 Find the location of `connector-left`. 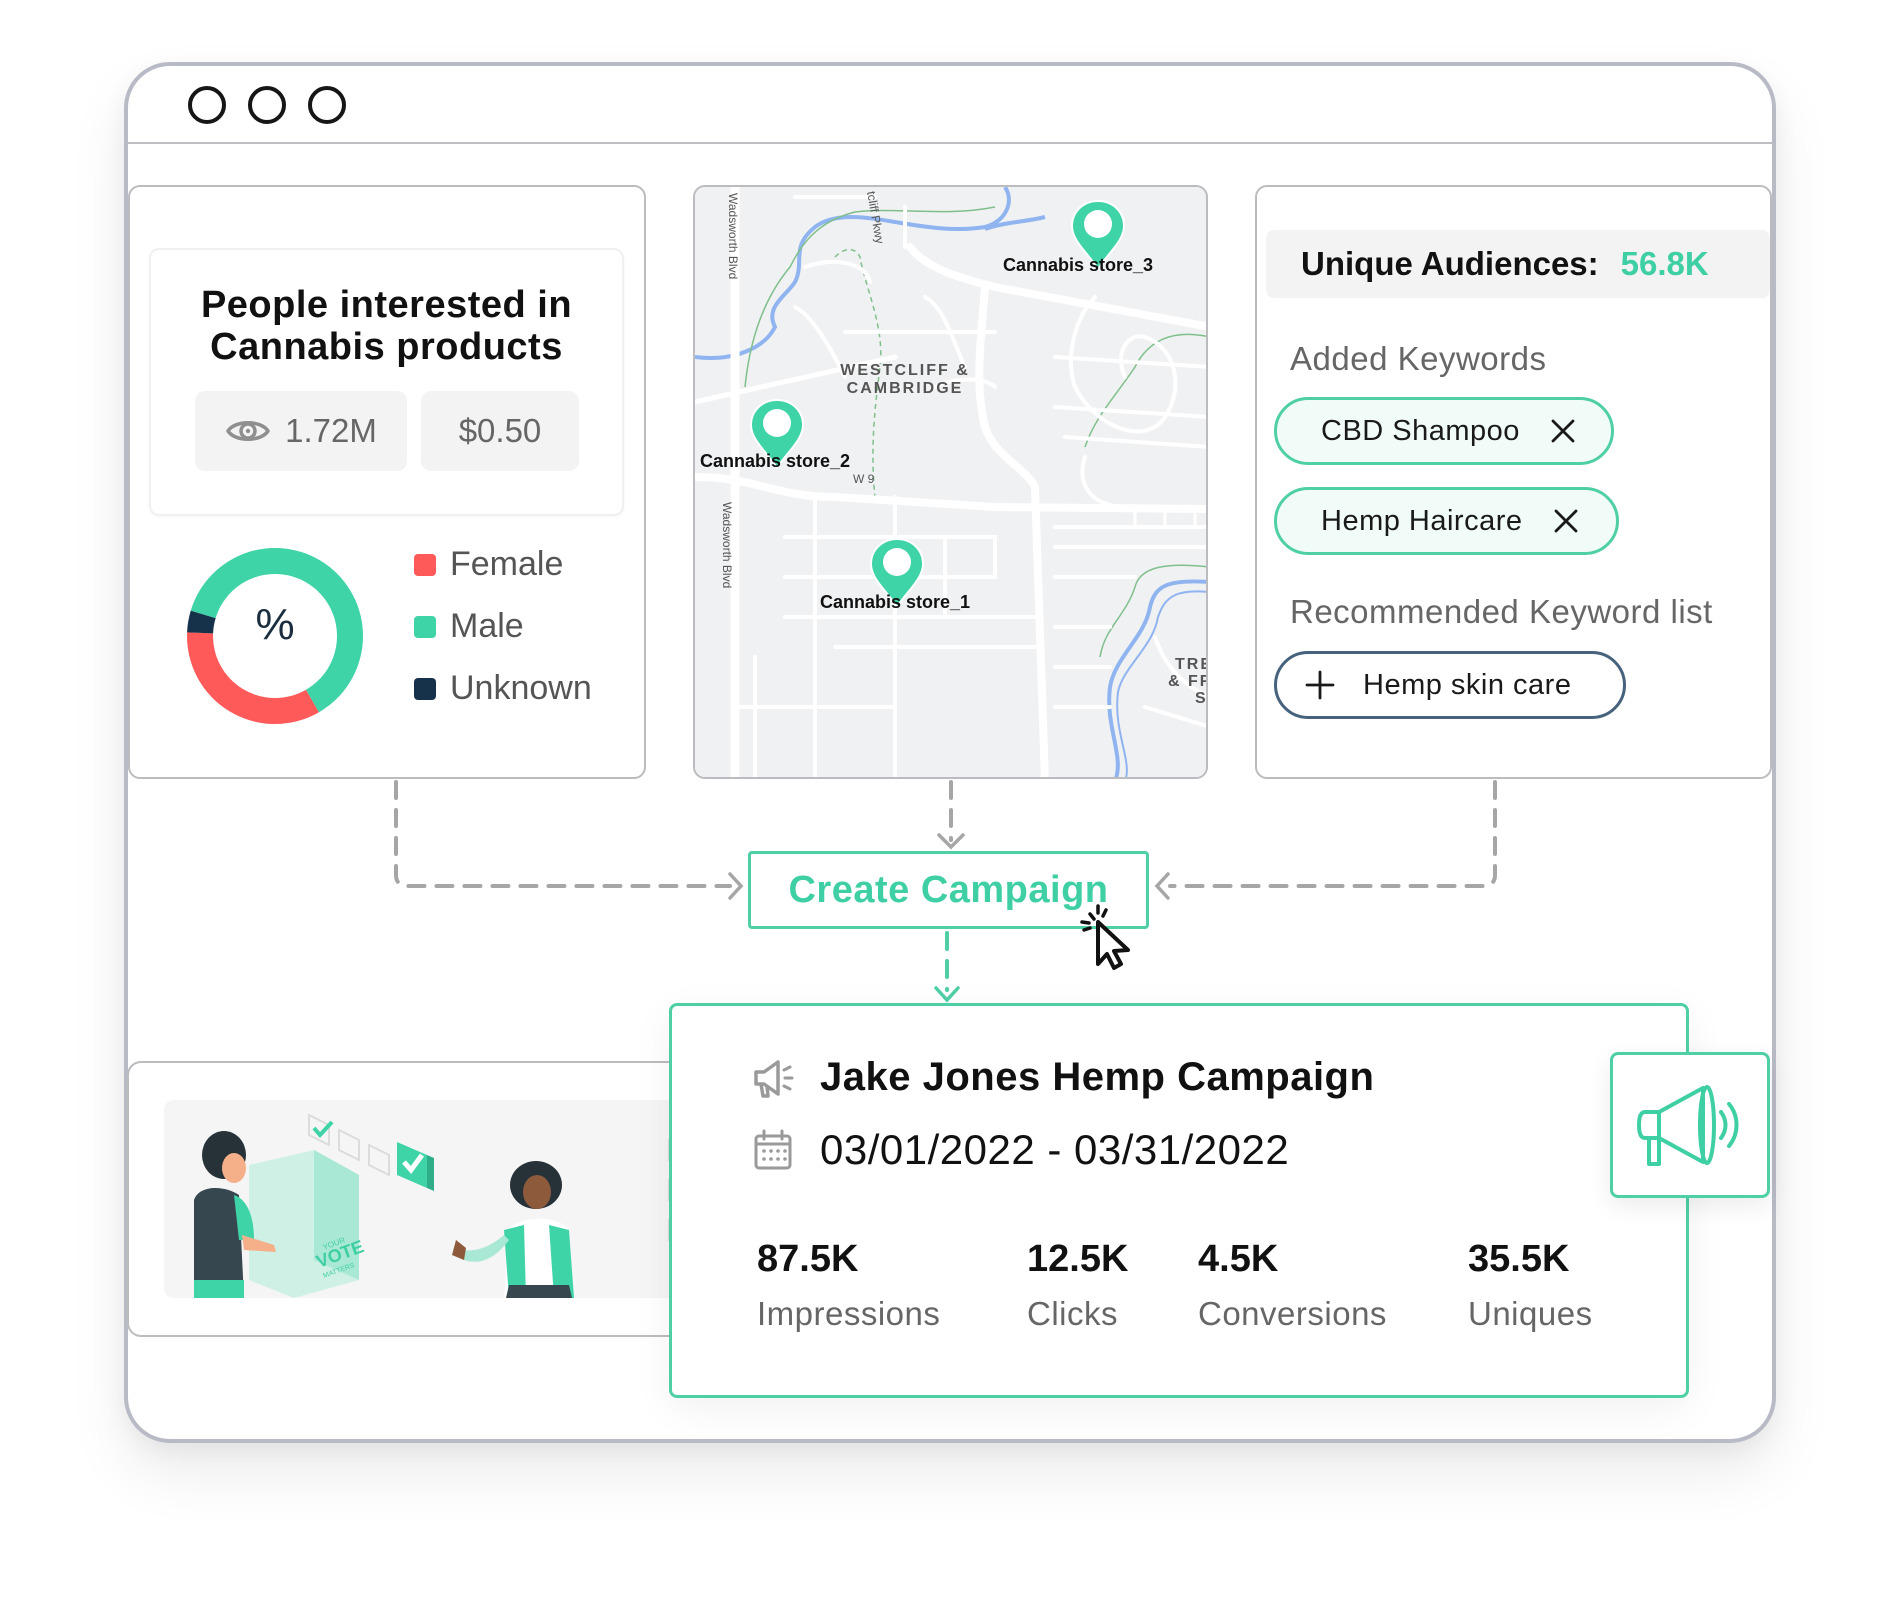

connector-left is located at coordinates (563, 834).